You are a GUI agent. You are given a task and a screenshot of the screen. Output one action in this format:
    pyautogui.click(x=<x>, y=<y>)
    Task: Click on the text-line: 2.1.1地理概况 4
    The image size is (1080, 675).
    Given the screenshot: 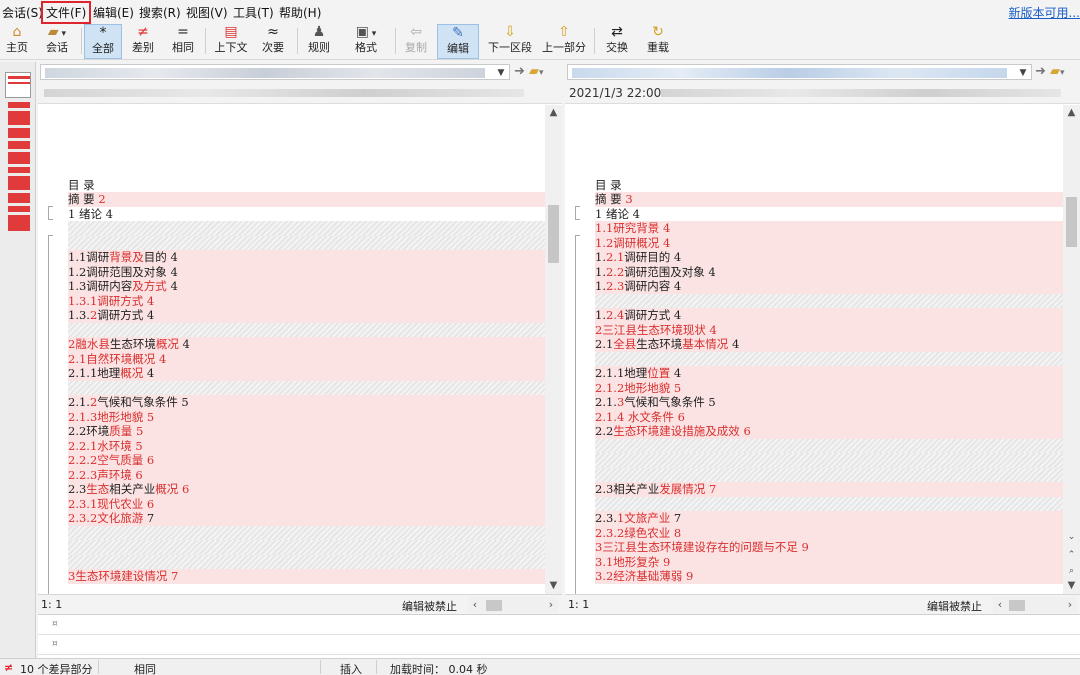 What is the action you would take?
    pyautogui.click(x=306, y=373)
    